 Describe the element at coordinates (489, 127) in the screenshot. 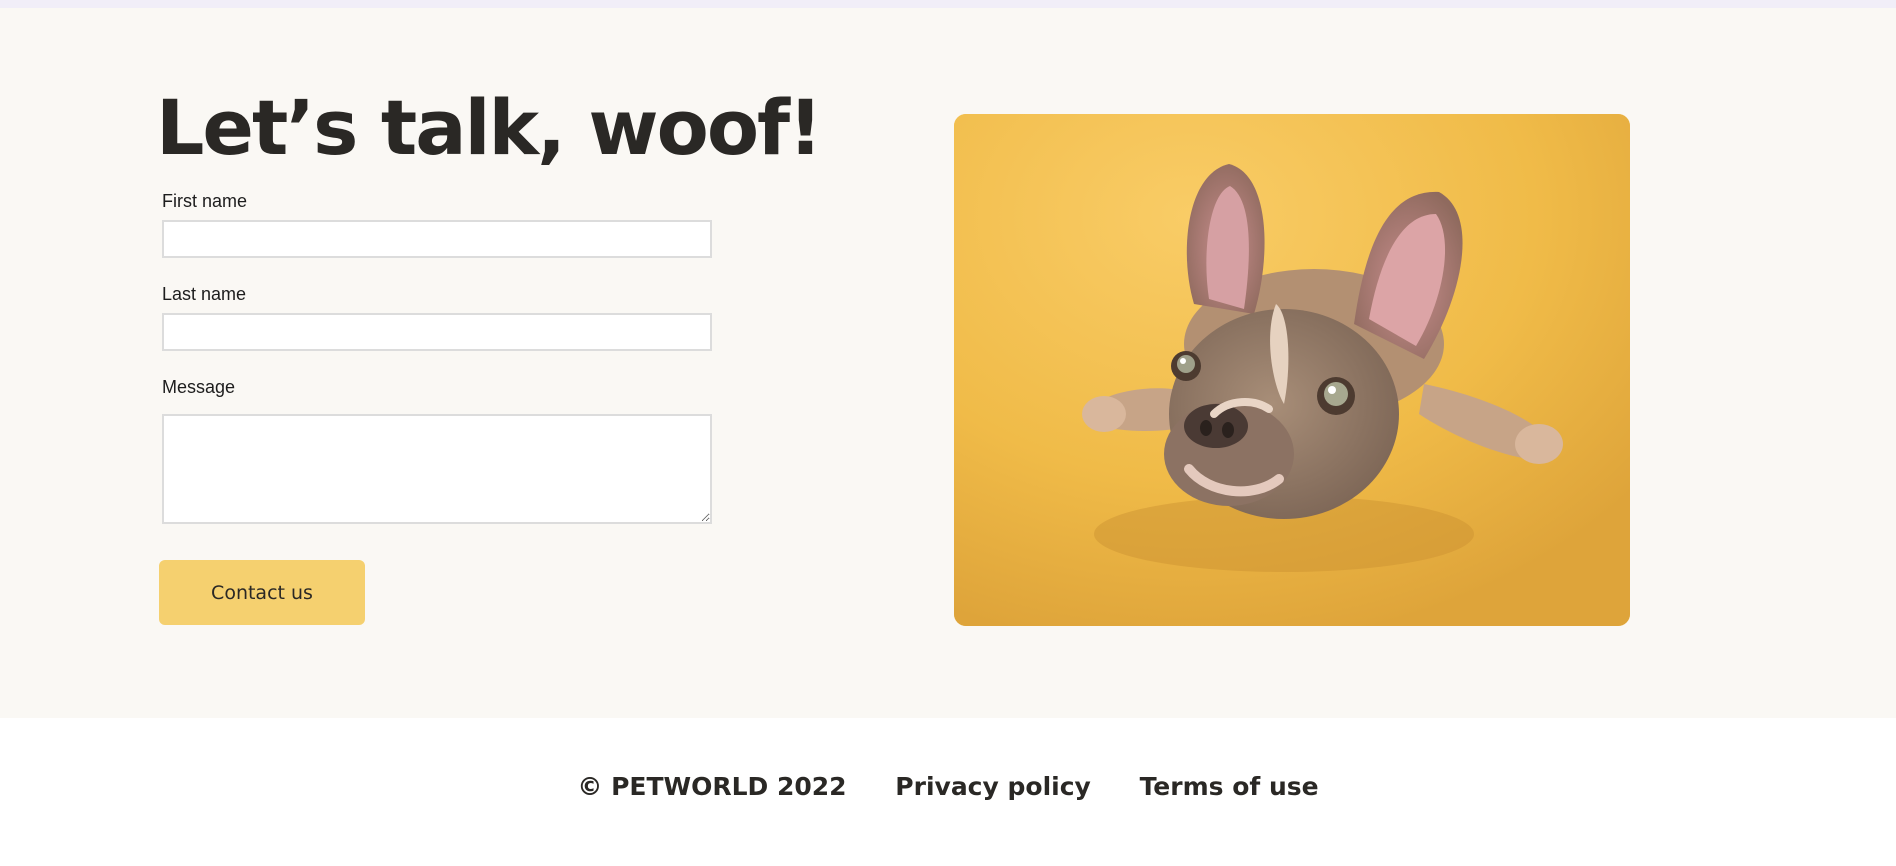

I see `page-title: Let’s talk, woof!` at that location.